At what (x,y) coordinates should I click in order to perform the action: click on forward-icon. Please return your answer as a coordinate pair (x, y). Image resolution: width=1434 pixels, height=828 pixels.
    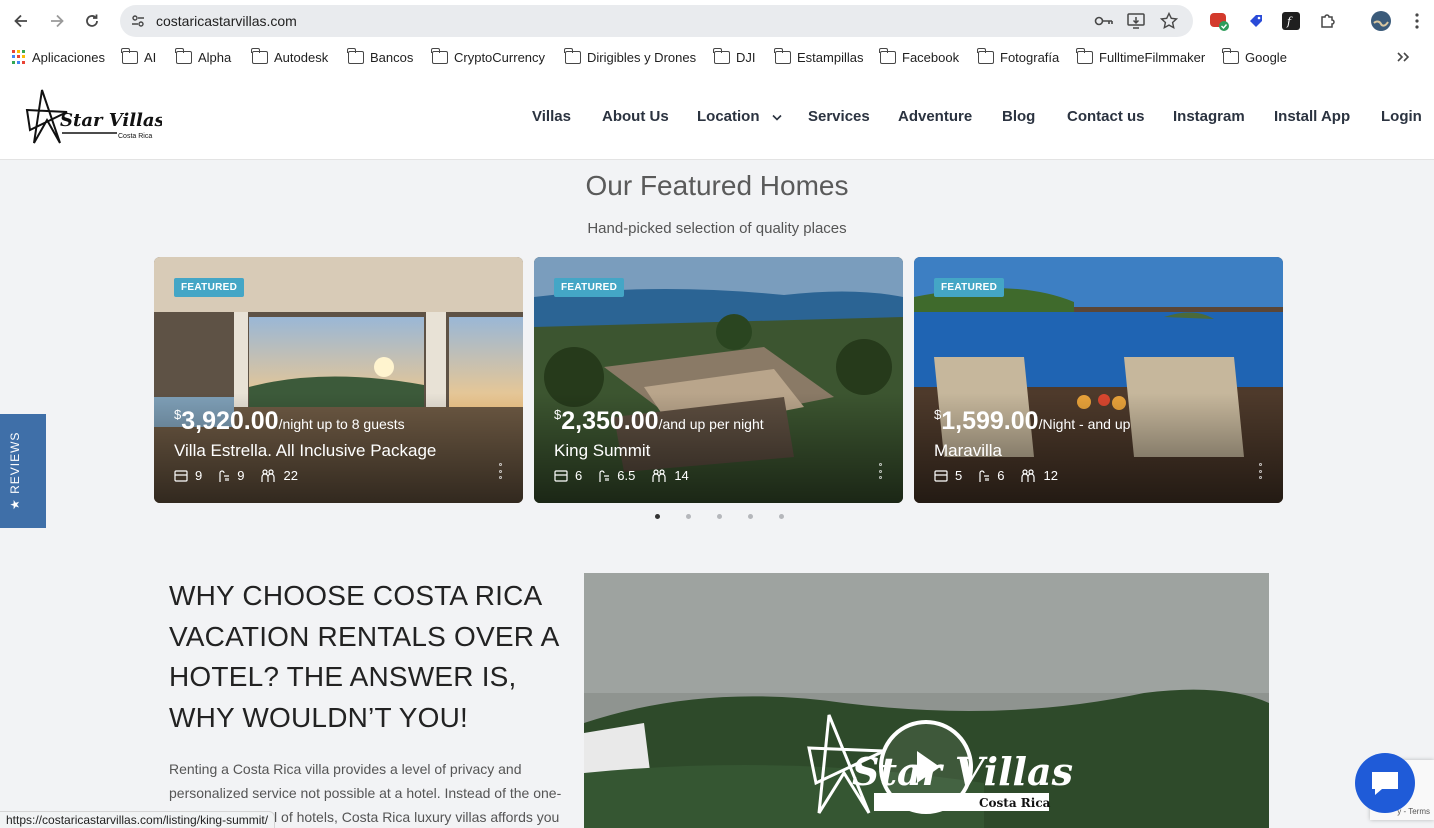
    Looking at the image, I should click on (57, 21).